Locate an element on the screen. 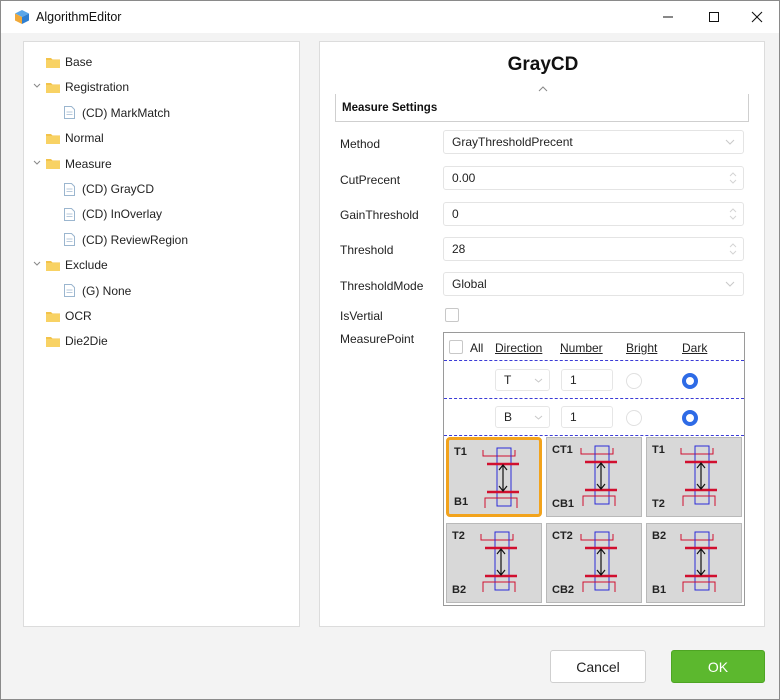 This screenshot has height=700, width=780. measure-preset-tile: T1 B1 is located at coordinates (494, 477).